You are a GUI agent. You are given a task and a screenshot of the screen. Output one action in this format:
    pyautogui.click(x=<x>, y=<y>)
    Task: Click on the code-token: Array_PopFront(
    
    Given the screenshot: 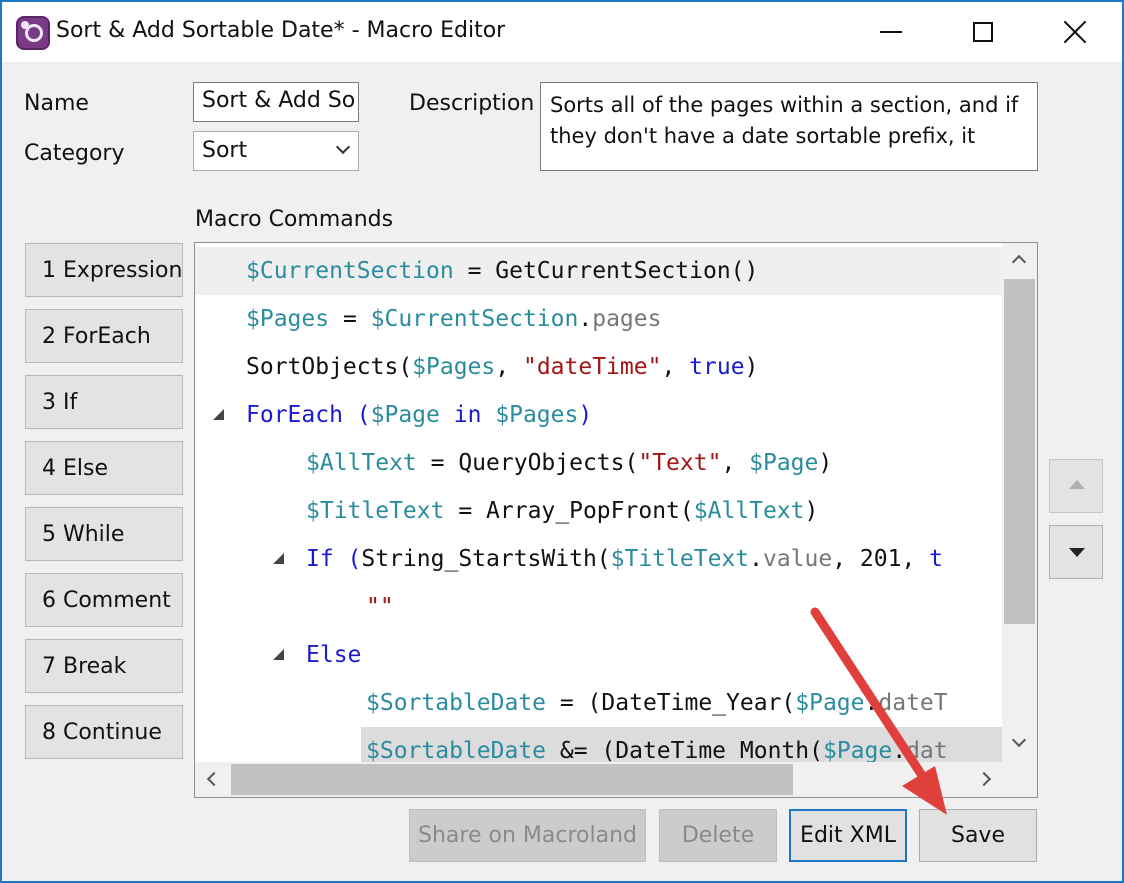 What is the action you would take?
    pyautogui.click(x=590, y=511)
    